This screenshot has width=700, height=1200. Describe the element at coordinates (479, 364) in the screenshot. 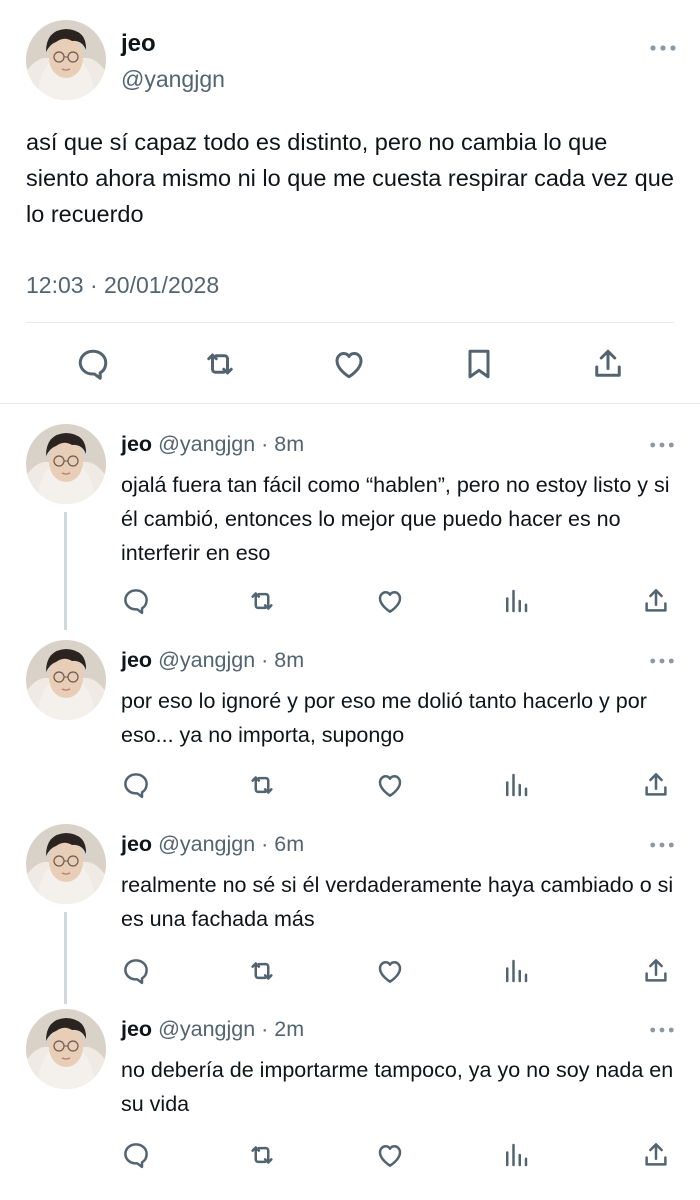

I see `bookmark-icon` at that location.